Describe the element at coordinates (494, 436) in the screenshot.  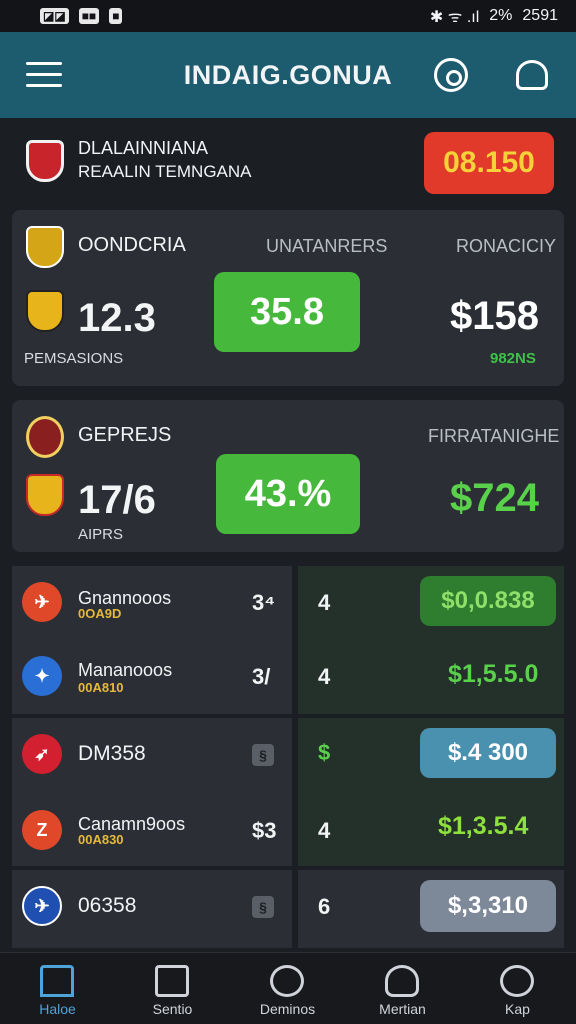
I see `column-header-right: FIRRATANIGHE` at that location.